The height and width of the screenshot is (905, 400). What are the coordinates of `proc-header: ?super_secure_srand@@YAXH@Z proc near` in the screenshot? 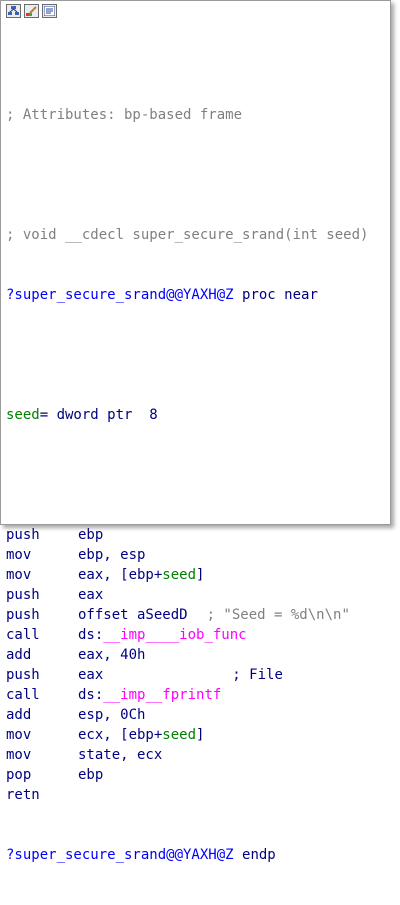 It's located at (196, 295).